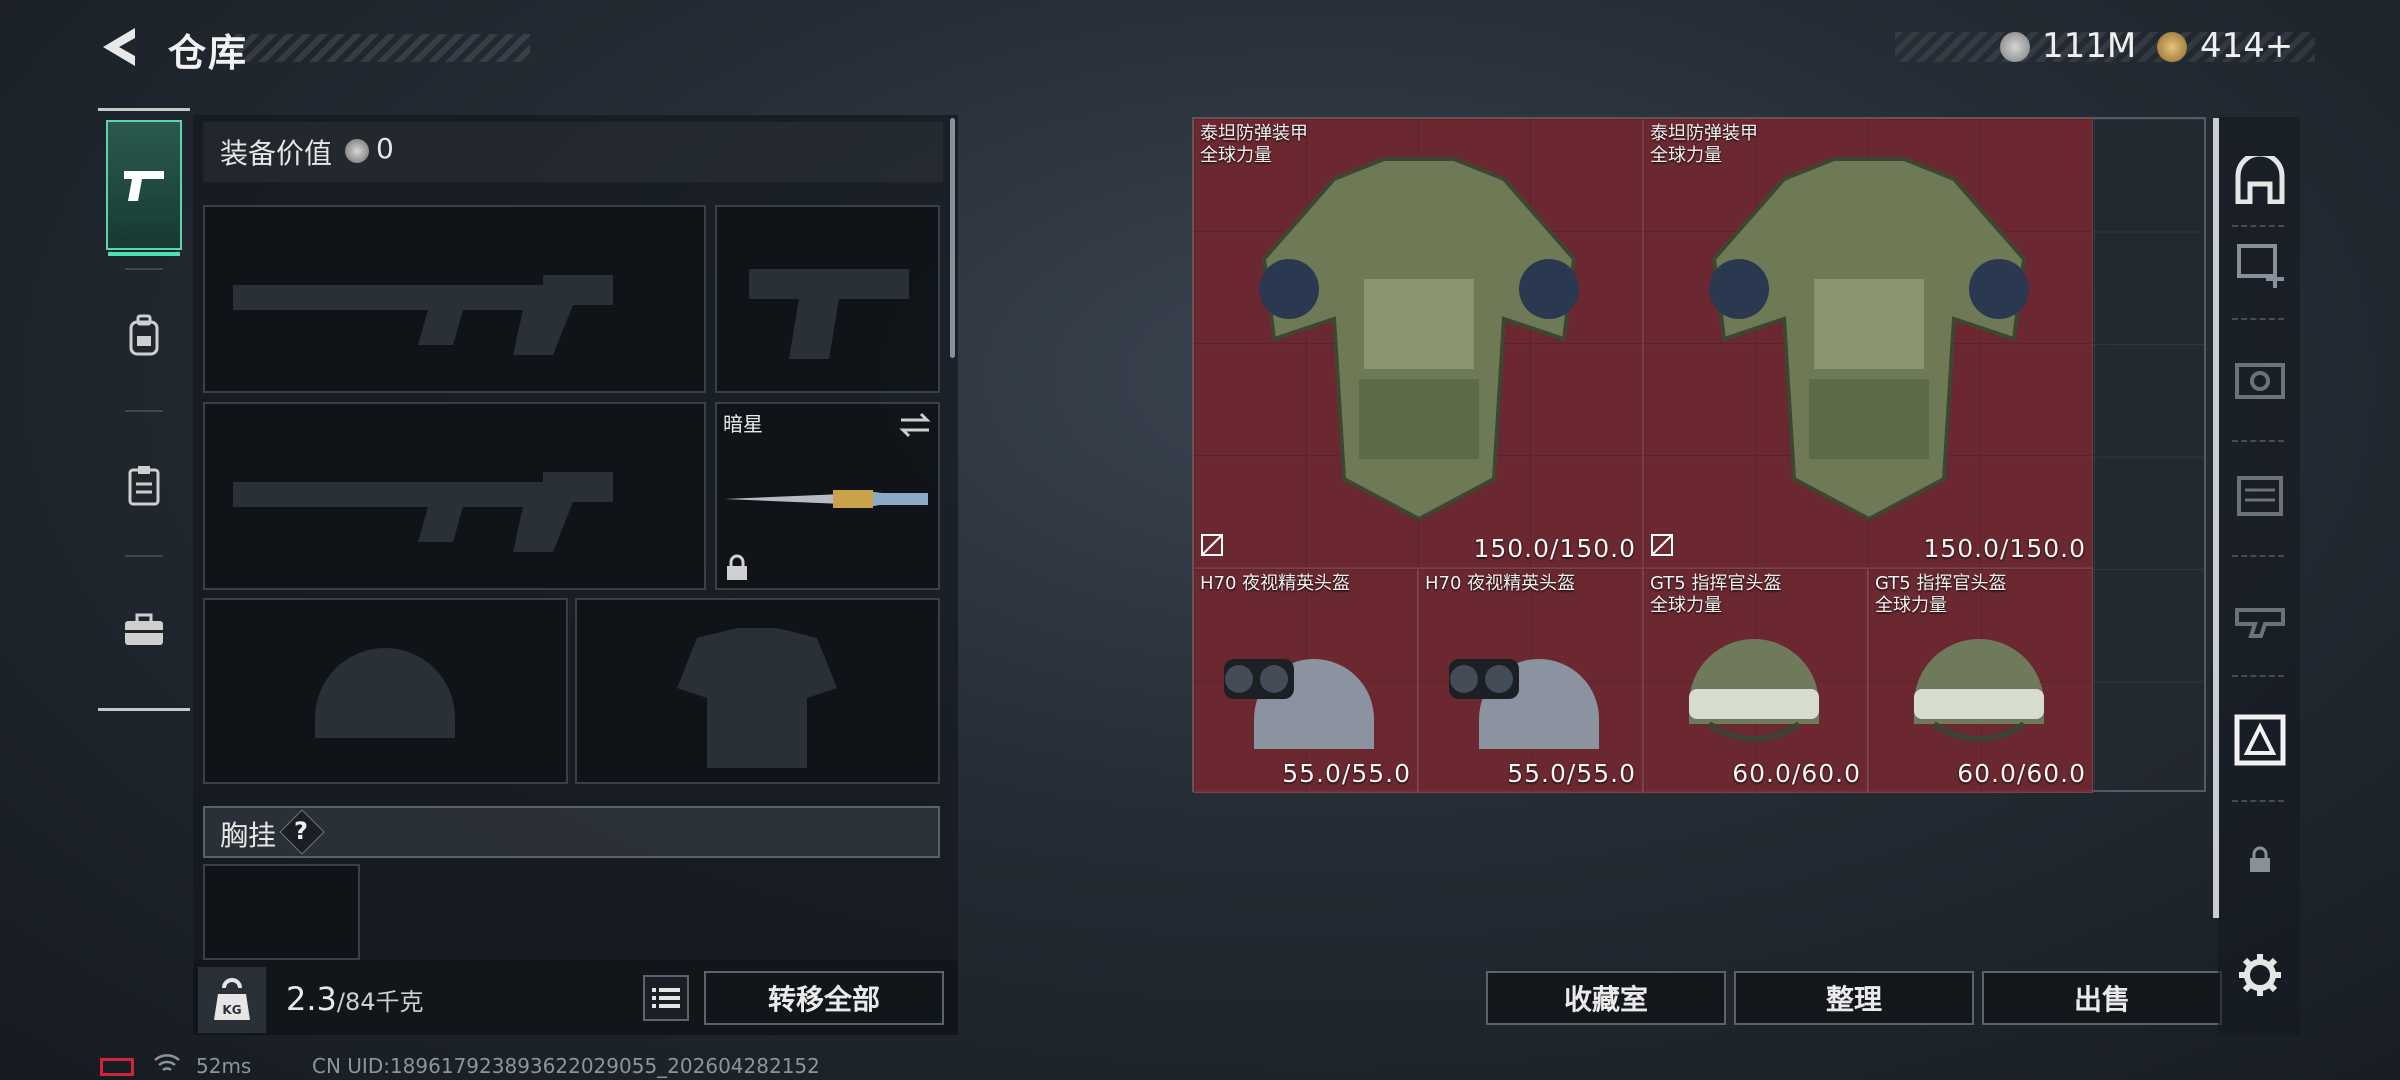 The image size is (2400, 1080). I want to click on sell-button: 出售, so click(2102, 998).